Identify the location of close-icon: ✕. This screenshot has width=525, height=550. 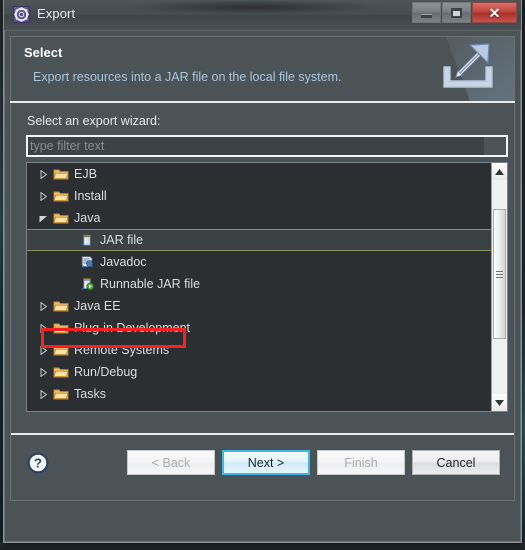
(494, 12).